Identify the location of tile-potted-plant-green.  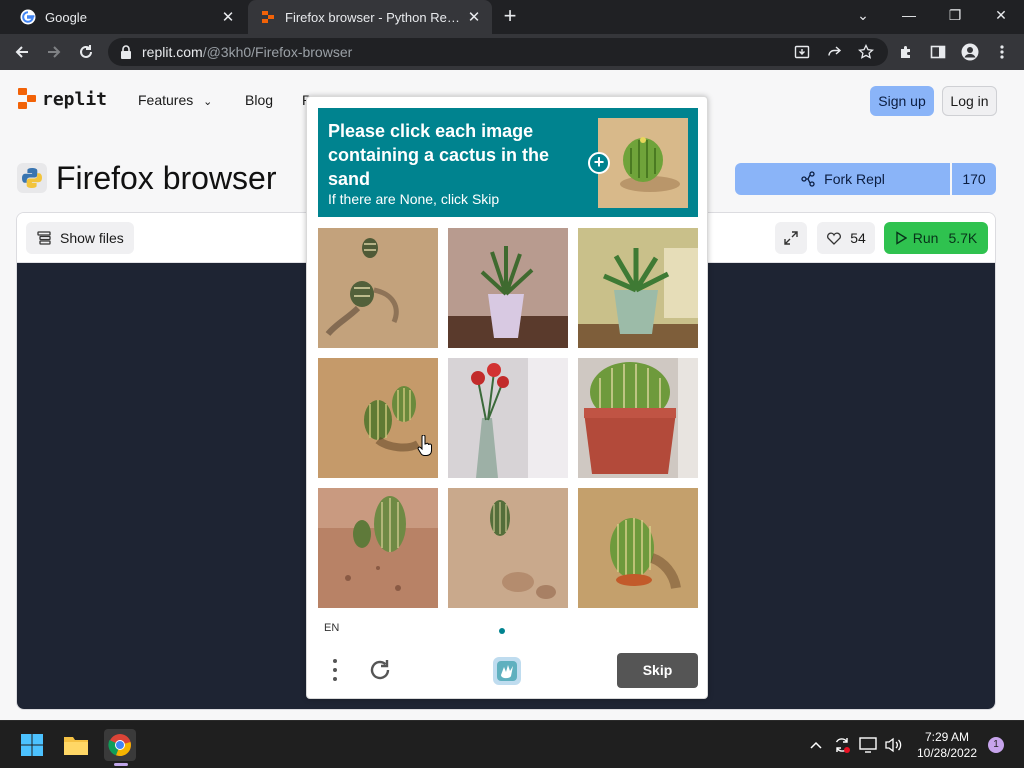
(638, 288).